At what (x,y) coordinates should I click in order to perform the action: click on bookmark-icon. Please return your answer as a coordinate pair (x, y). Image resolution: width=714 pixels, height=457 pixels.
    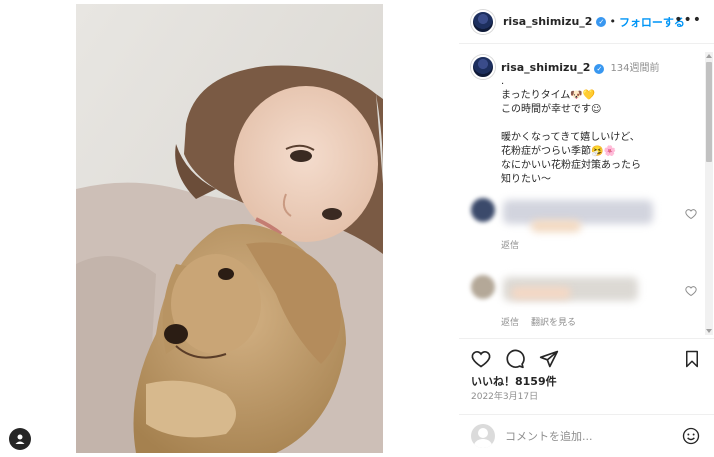
    Looking at the image, I should click on (692, 359).